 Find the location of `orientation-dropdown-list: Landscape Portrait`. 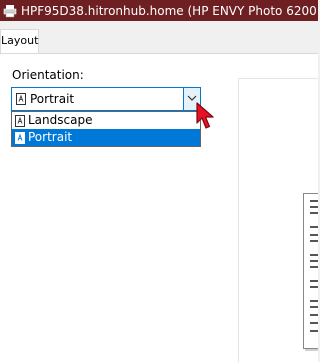

orientation-dropdown-list: Landscape Portrait is located at coordinates (106, 129).